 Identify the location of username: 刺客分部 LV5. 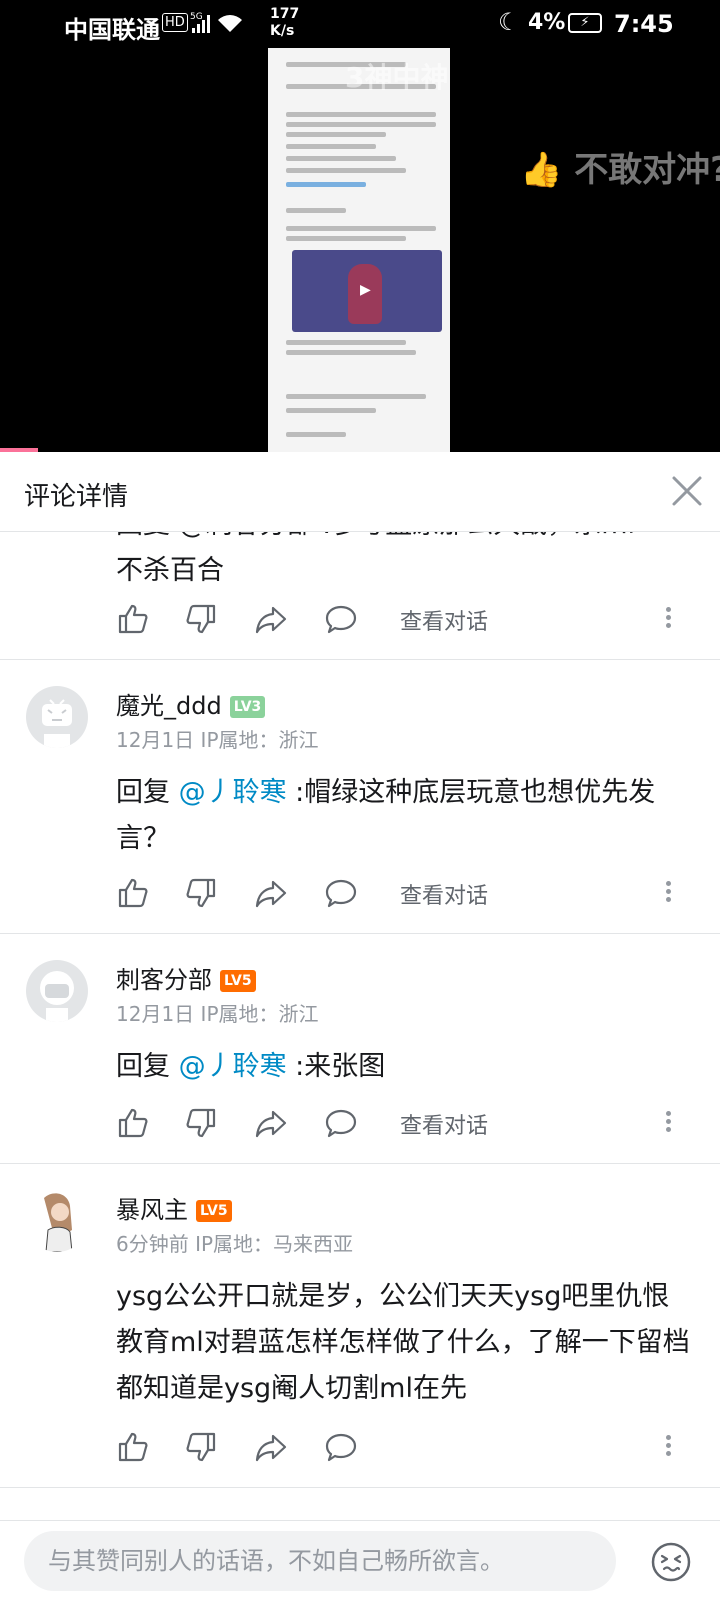
(186, 977).